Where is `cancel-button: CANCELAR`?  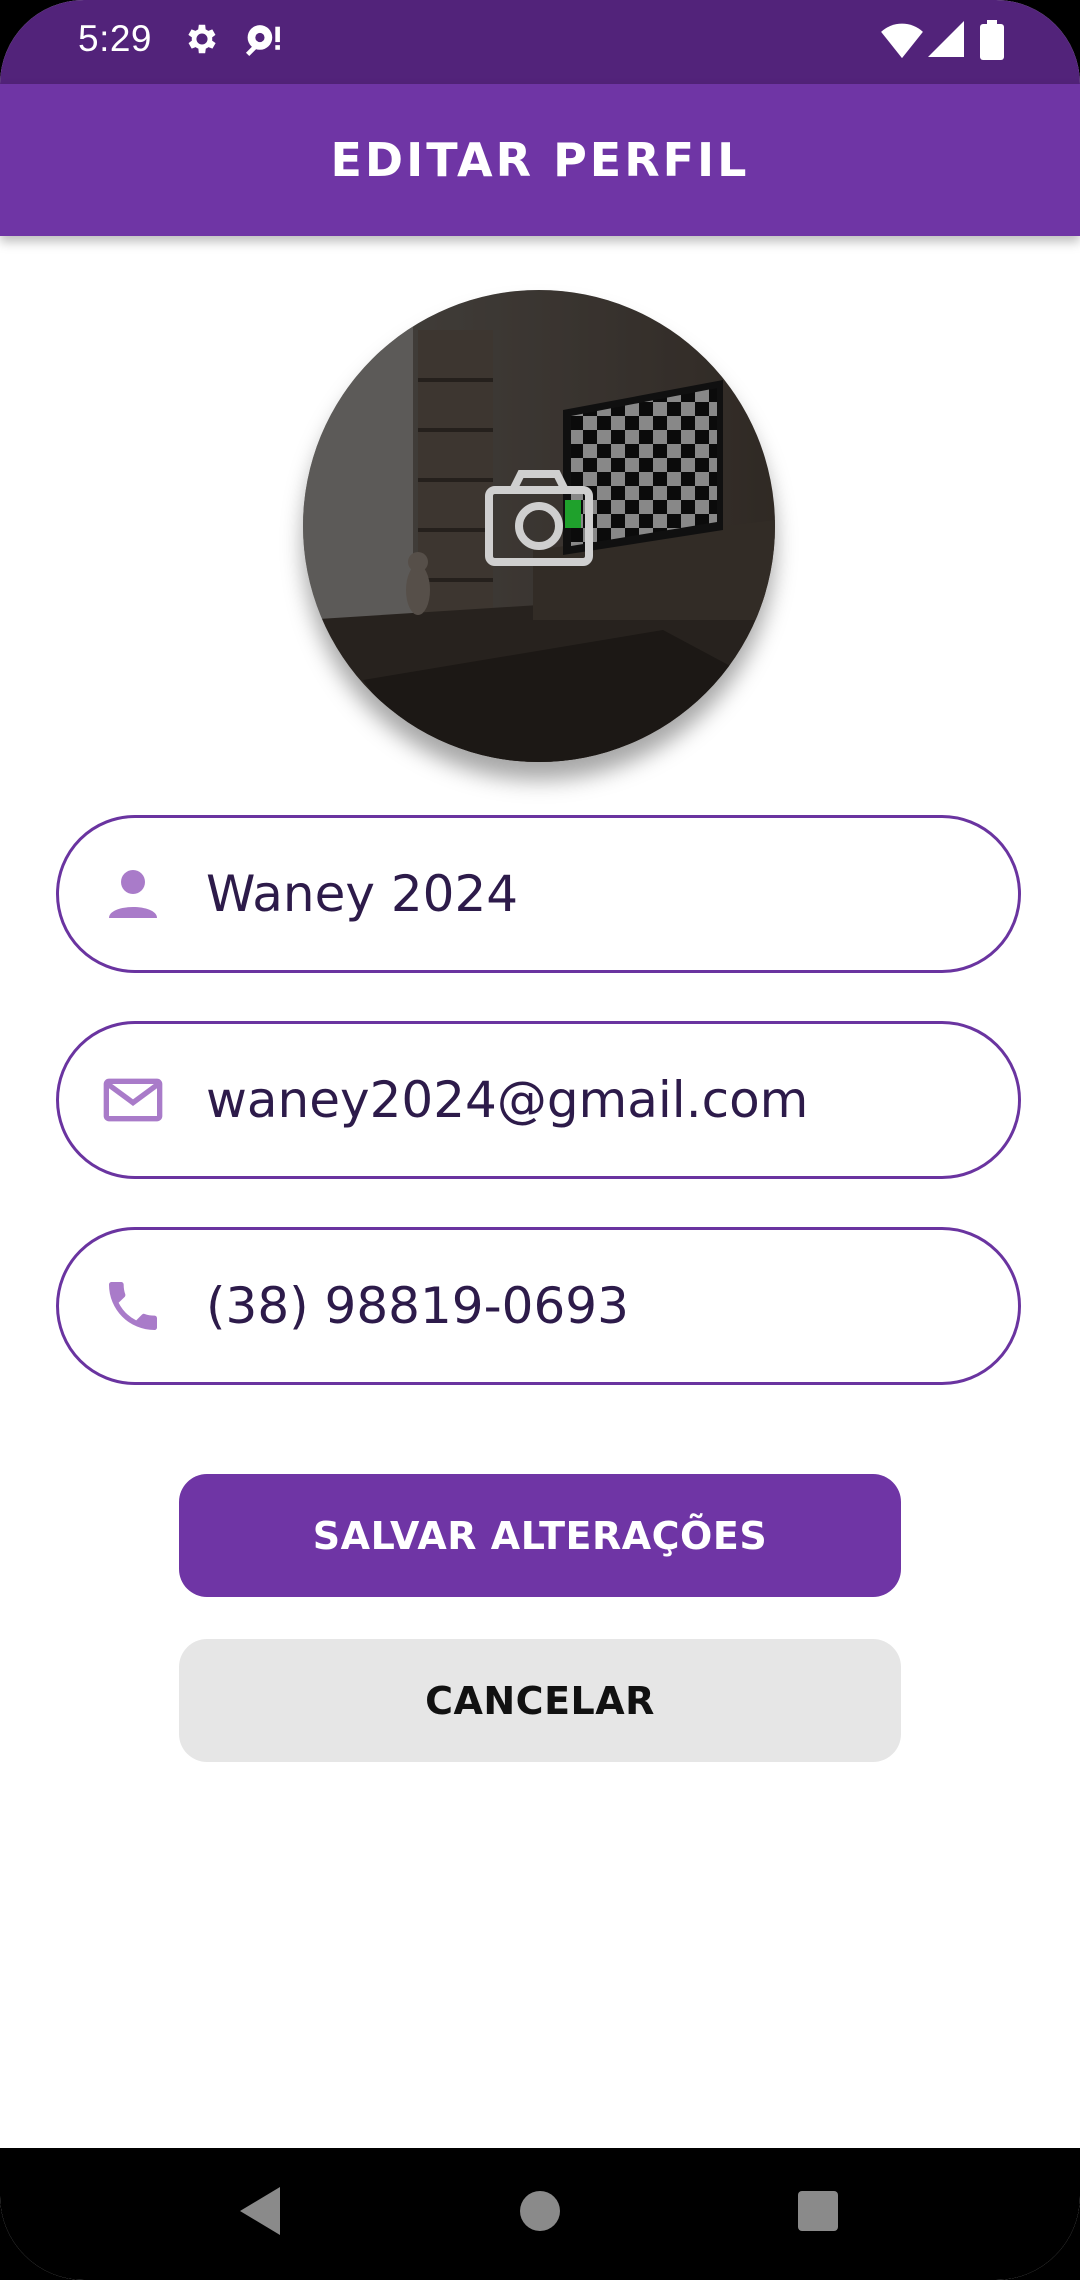 cancel-button: CANCELAR is located at coordinates (540, 1700).